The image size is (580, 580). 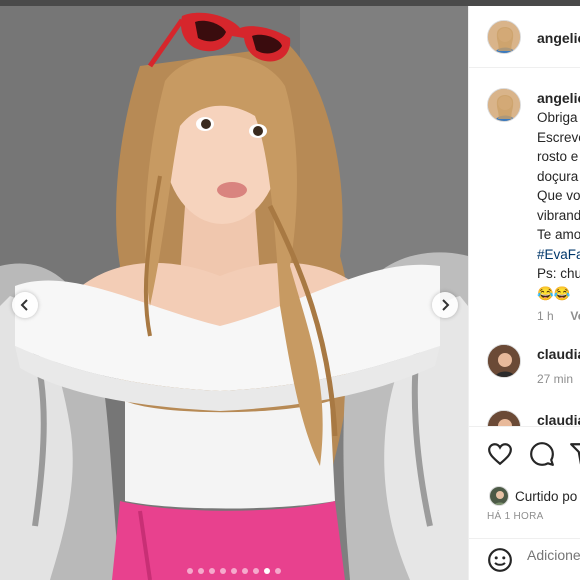 I want to click on caption-line: vibrand, so click(x=558, y=215).